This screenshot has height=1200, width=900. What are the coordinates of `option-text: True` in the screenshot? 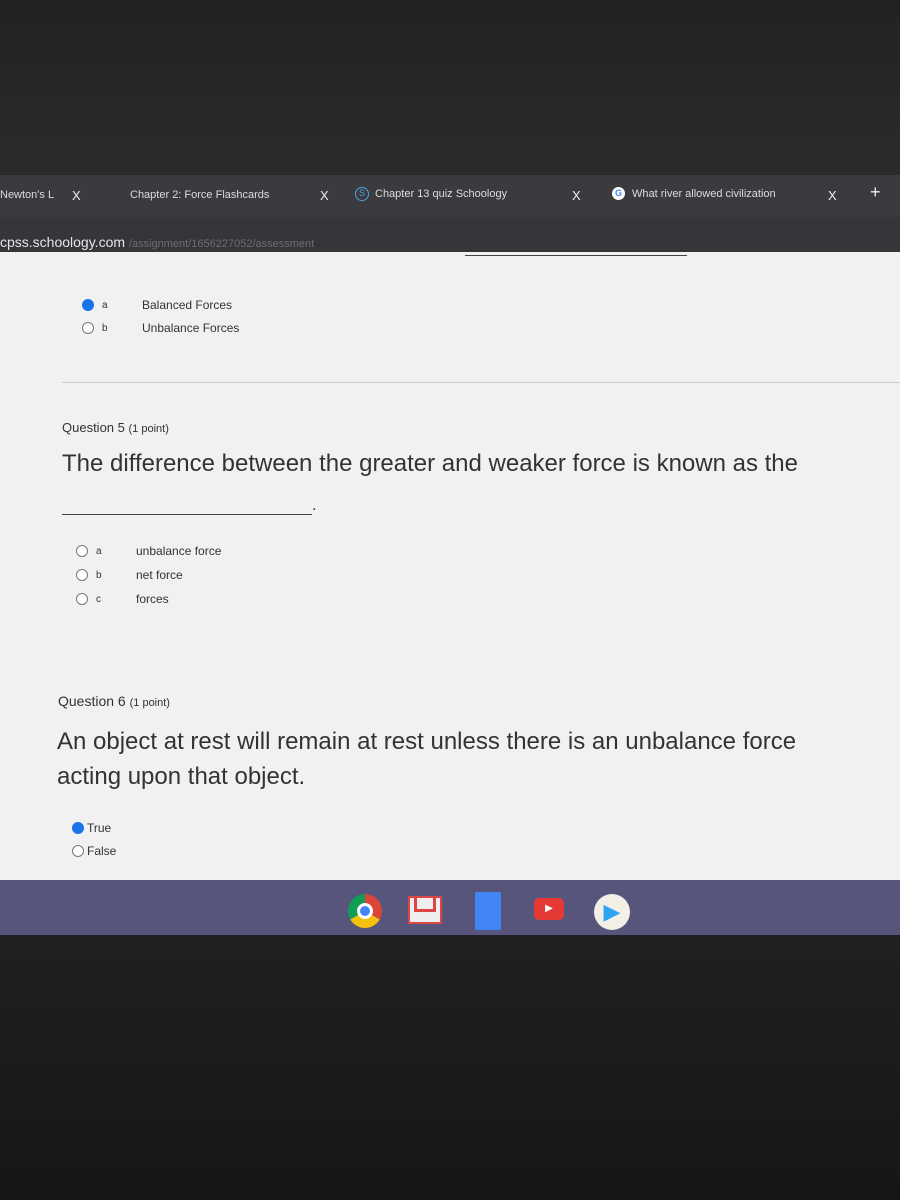 It's located at (99, 828).